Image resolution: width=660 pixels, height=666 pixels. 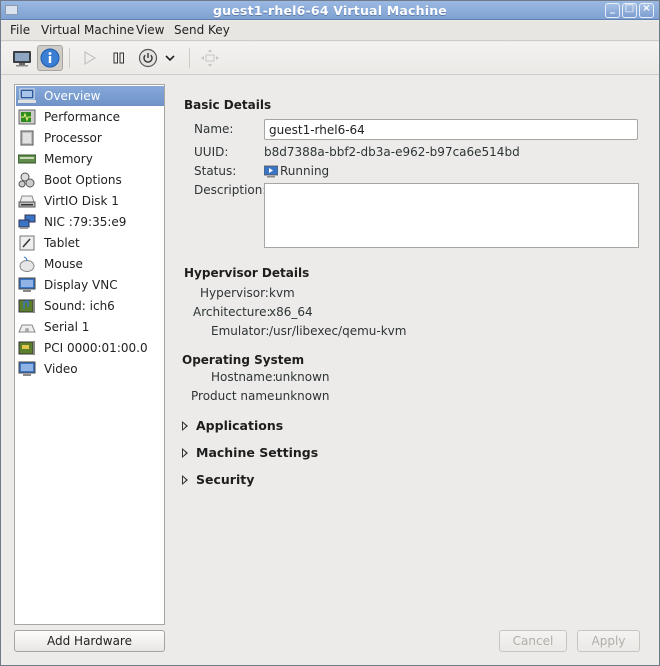 I want to click on memory-icon, so click(x=27, y=159).